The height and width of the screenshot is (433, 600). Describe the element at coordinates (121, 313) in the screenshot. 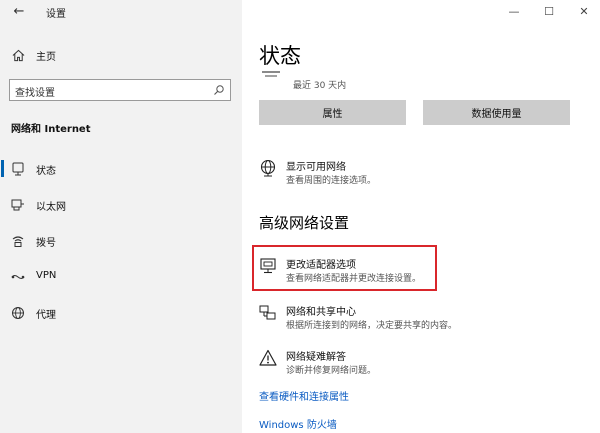

I see `sidebar-item-proxy: 代理` at that location.